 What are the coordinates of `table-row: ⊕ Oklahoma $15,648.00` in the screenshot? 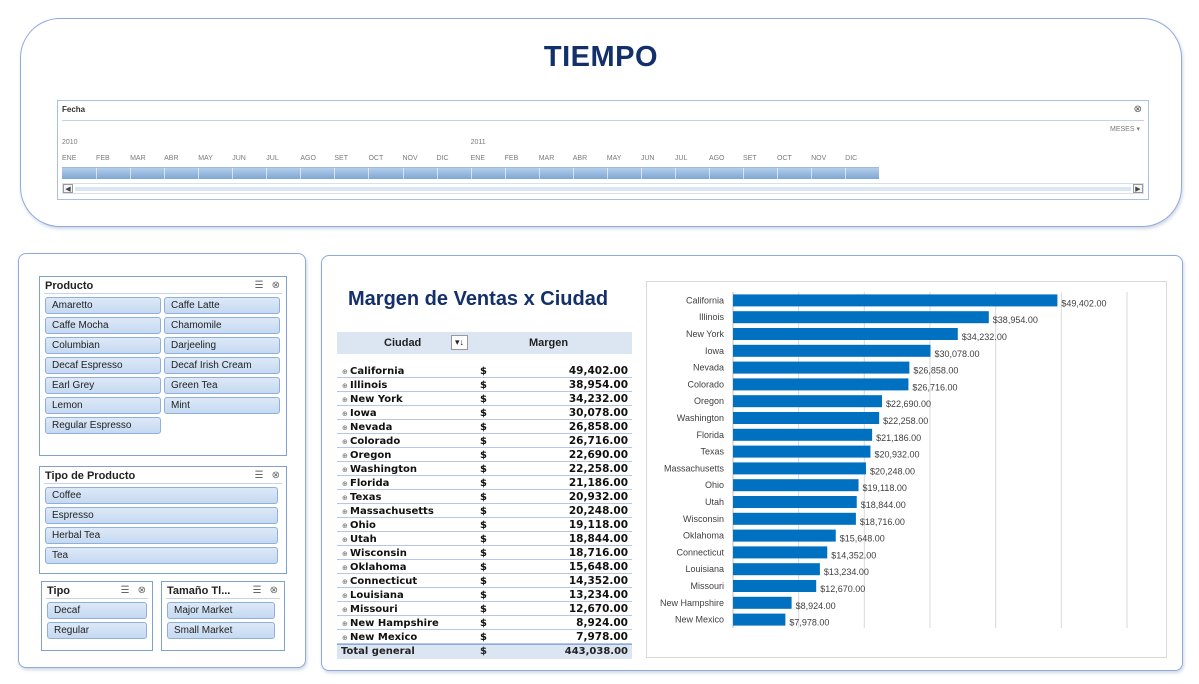 It's located at (484, 567).